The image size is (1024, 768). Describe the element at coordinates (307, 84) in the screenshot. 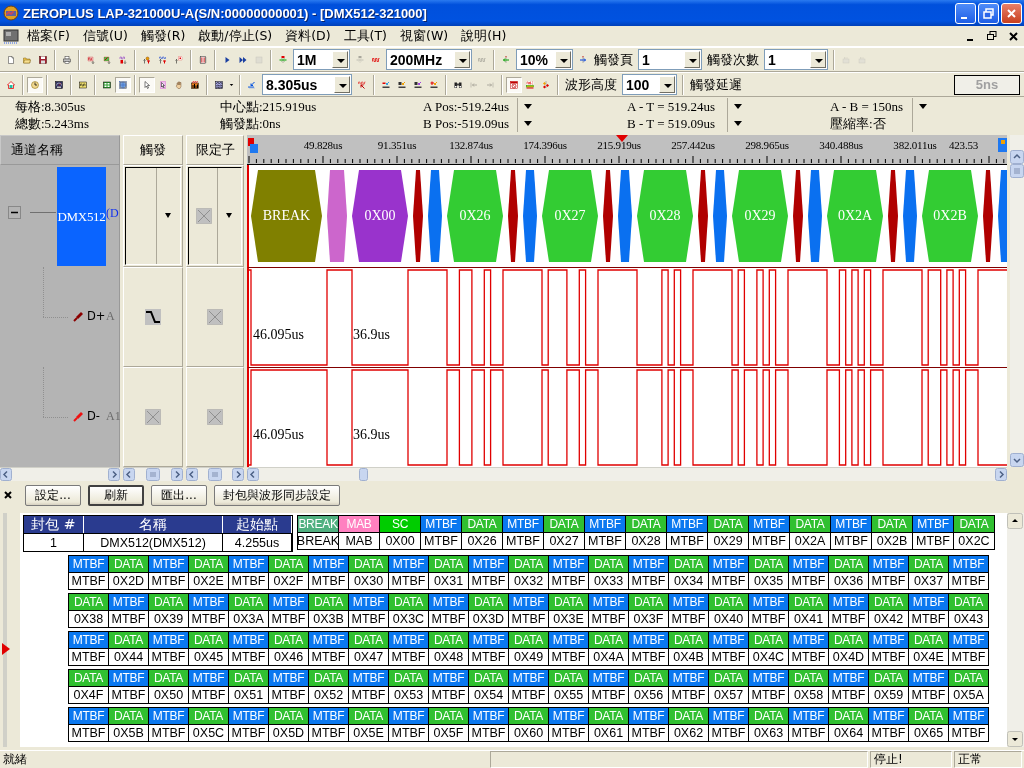

I see `dropdown: 8.305us` at that location.